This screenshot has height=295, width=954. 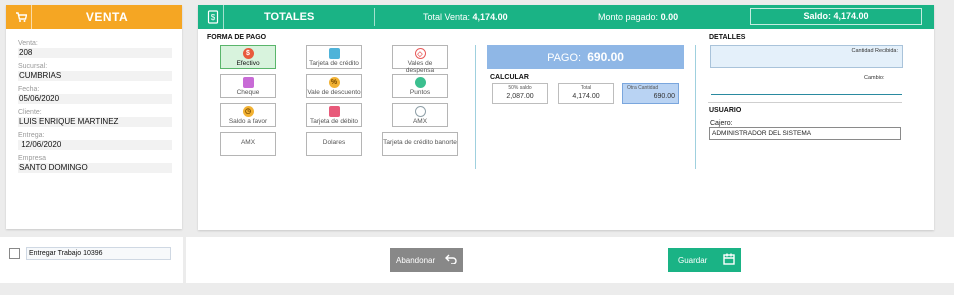 What do you see at coordinates (334, 82) in the screenshot?
I see `percent-icon: %` at bounding box center [334, 82].